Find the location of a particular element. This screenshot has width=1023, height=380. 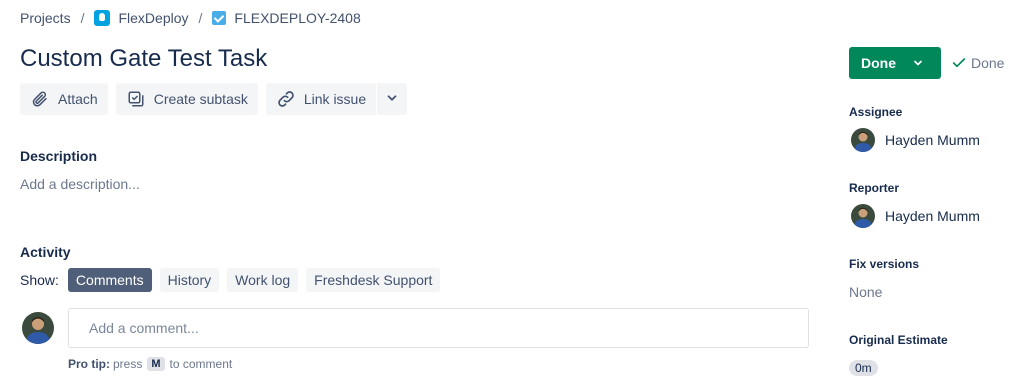

tab-freshdesk-support: Freshdesk Support is located at coordinates (373, 280).